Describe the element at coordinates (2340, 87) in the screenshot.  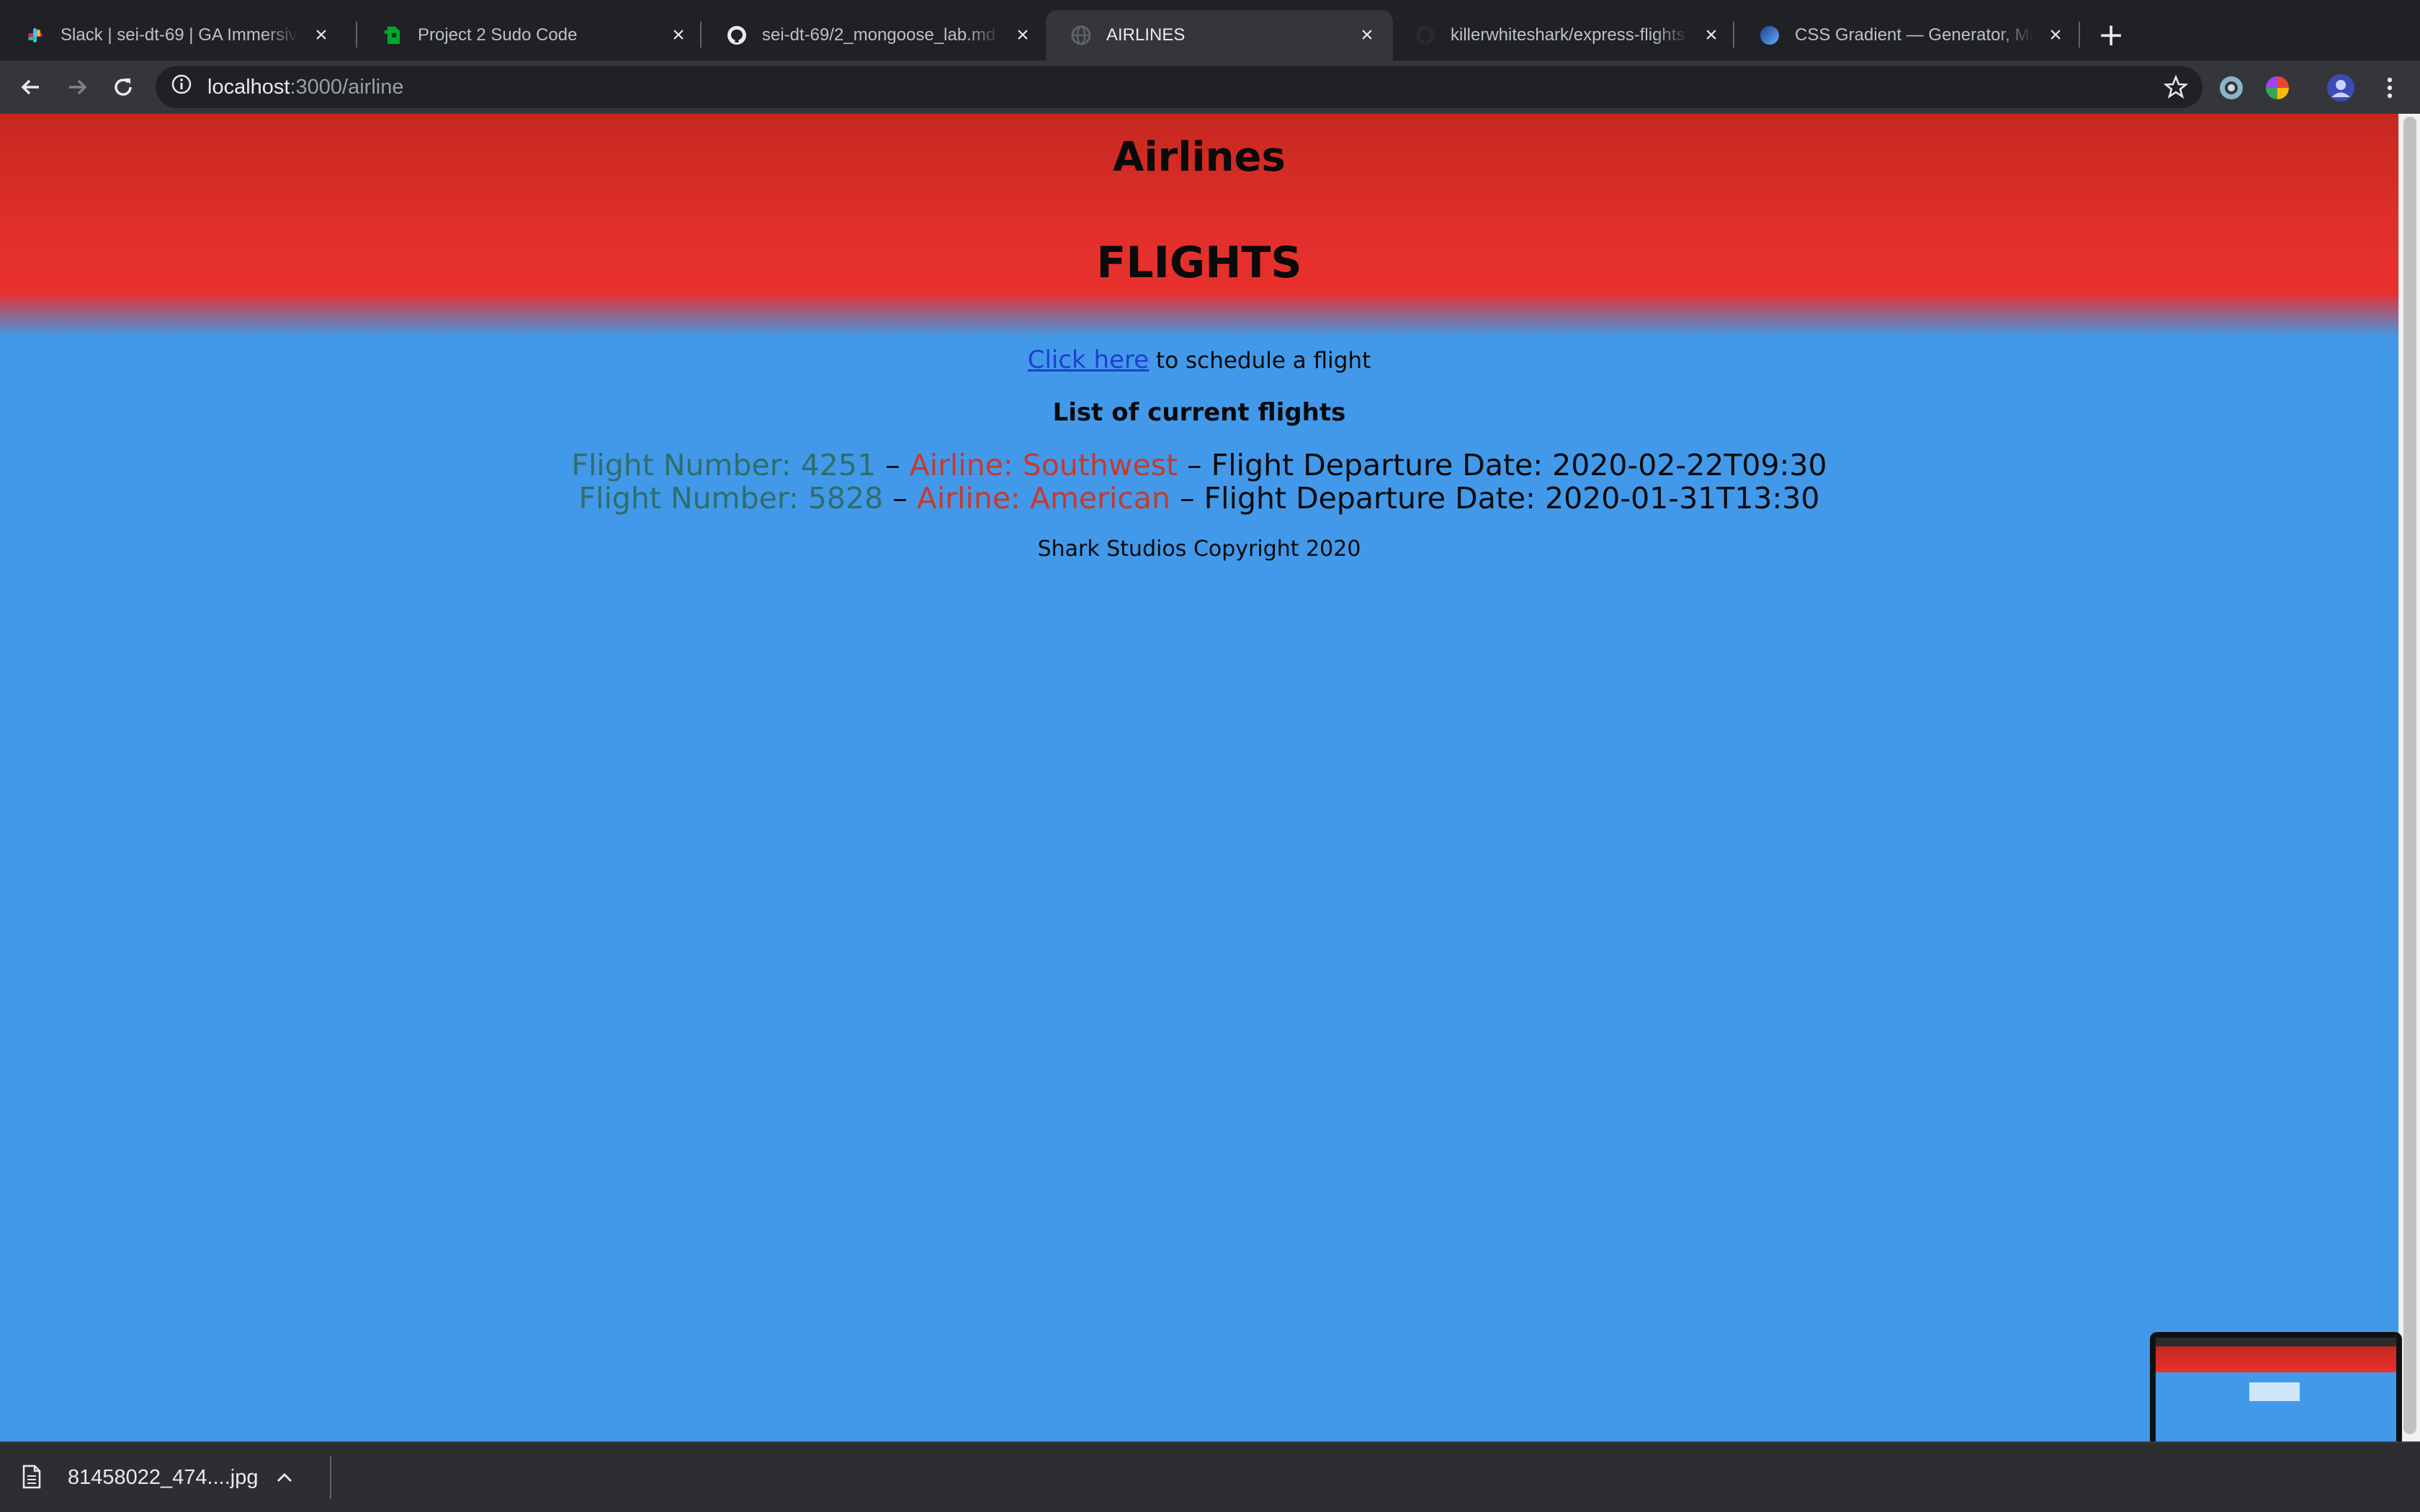
I see `profile-avatar` at that location.